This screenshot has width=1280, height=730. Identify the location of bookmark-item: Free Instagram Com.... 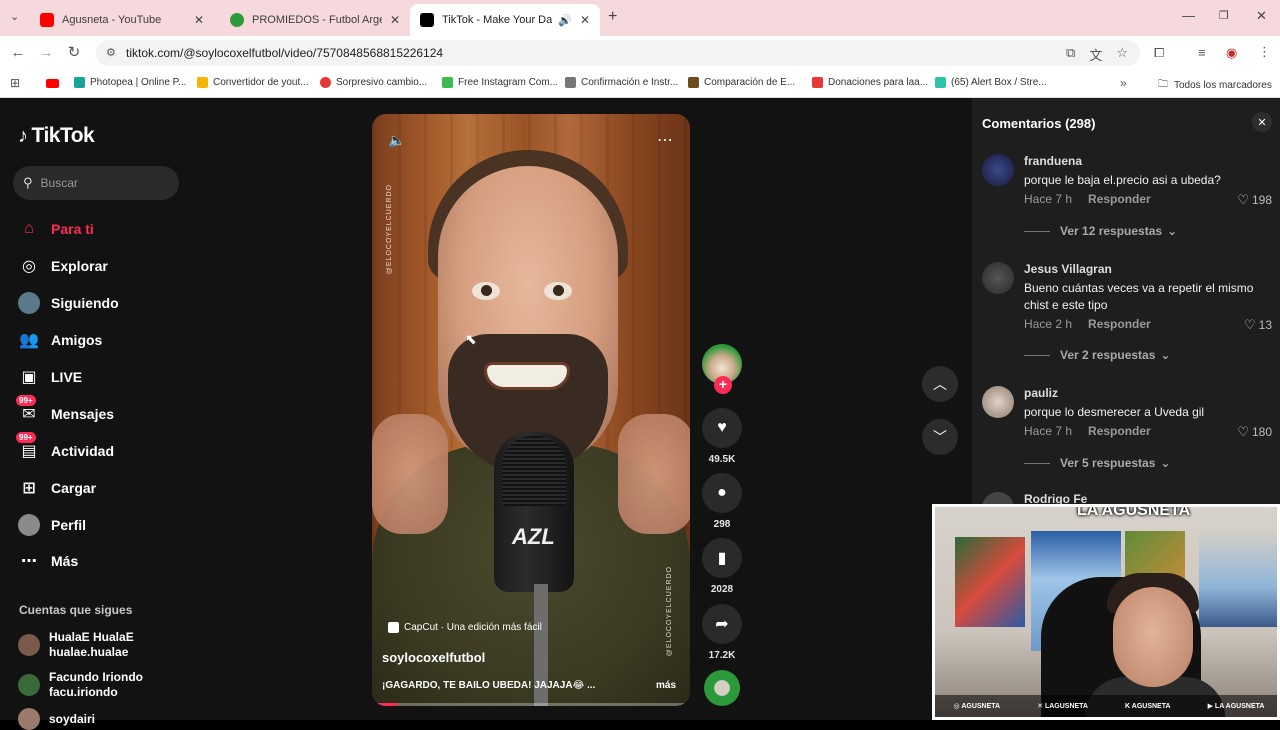
(500, 82).